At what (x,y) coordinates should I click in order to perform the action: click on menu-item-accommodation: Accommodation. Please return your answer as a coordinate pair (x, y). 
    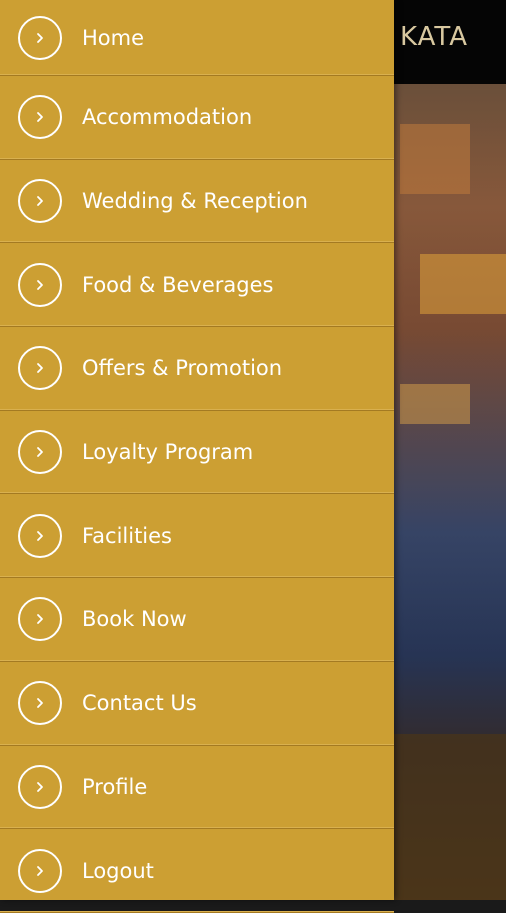
    Looking at the image, I should click on (197, 118).